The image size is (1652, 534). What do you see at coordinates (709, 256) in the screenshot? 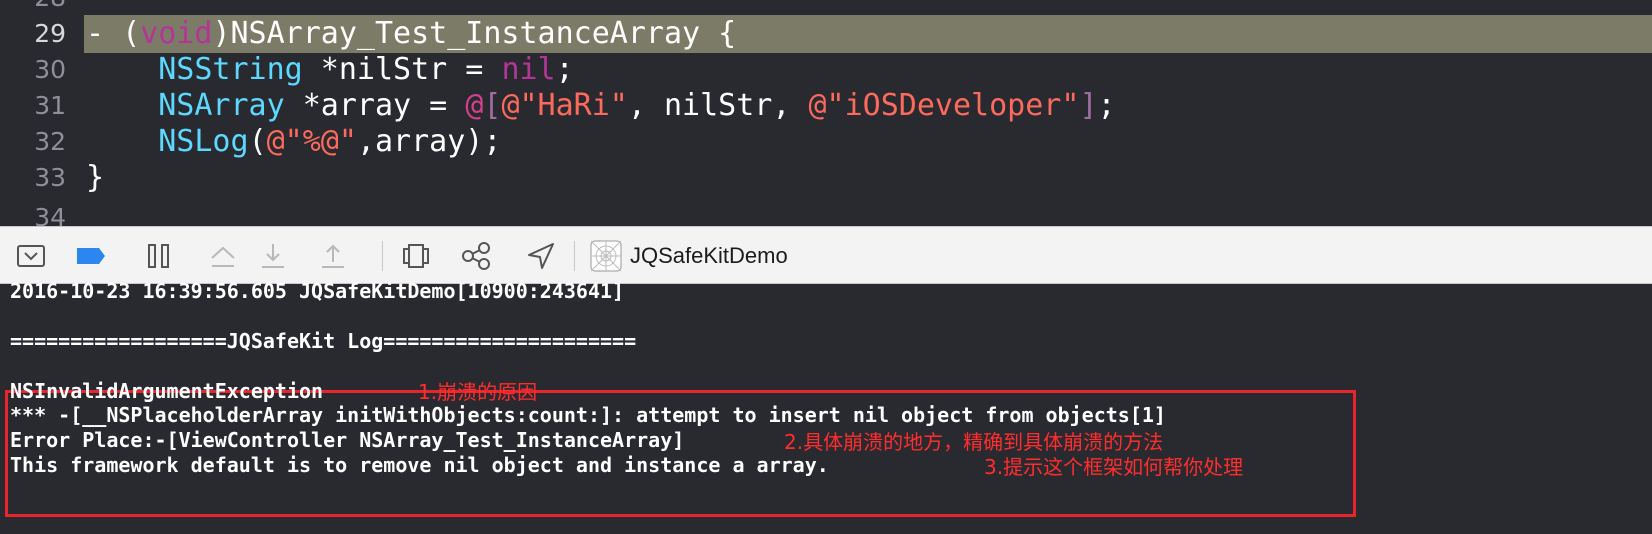
I see `app-target-name: JQSafeKitDemo` at bounding box center [709, 256].